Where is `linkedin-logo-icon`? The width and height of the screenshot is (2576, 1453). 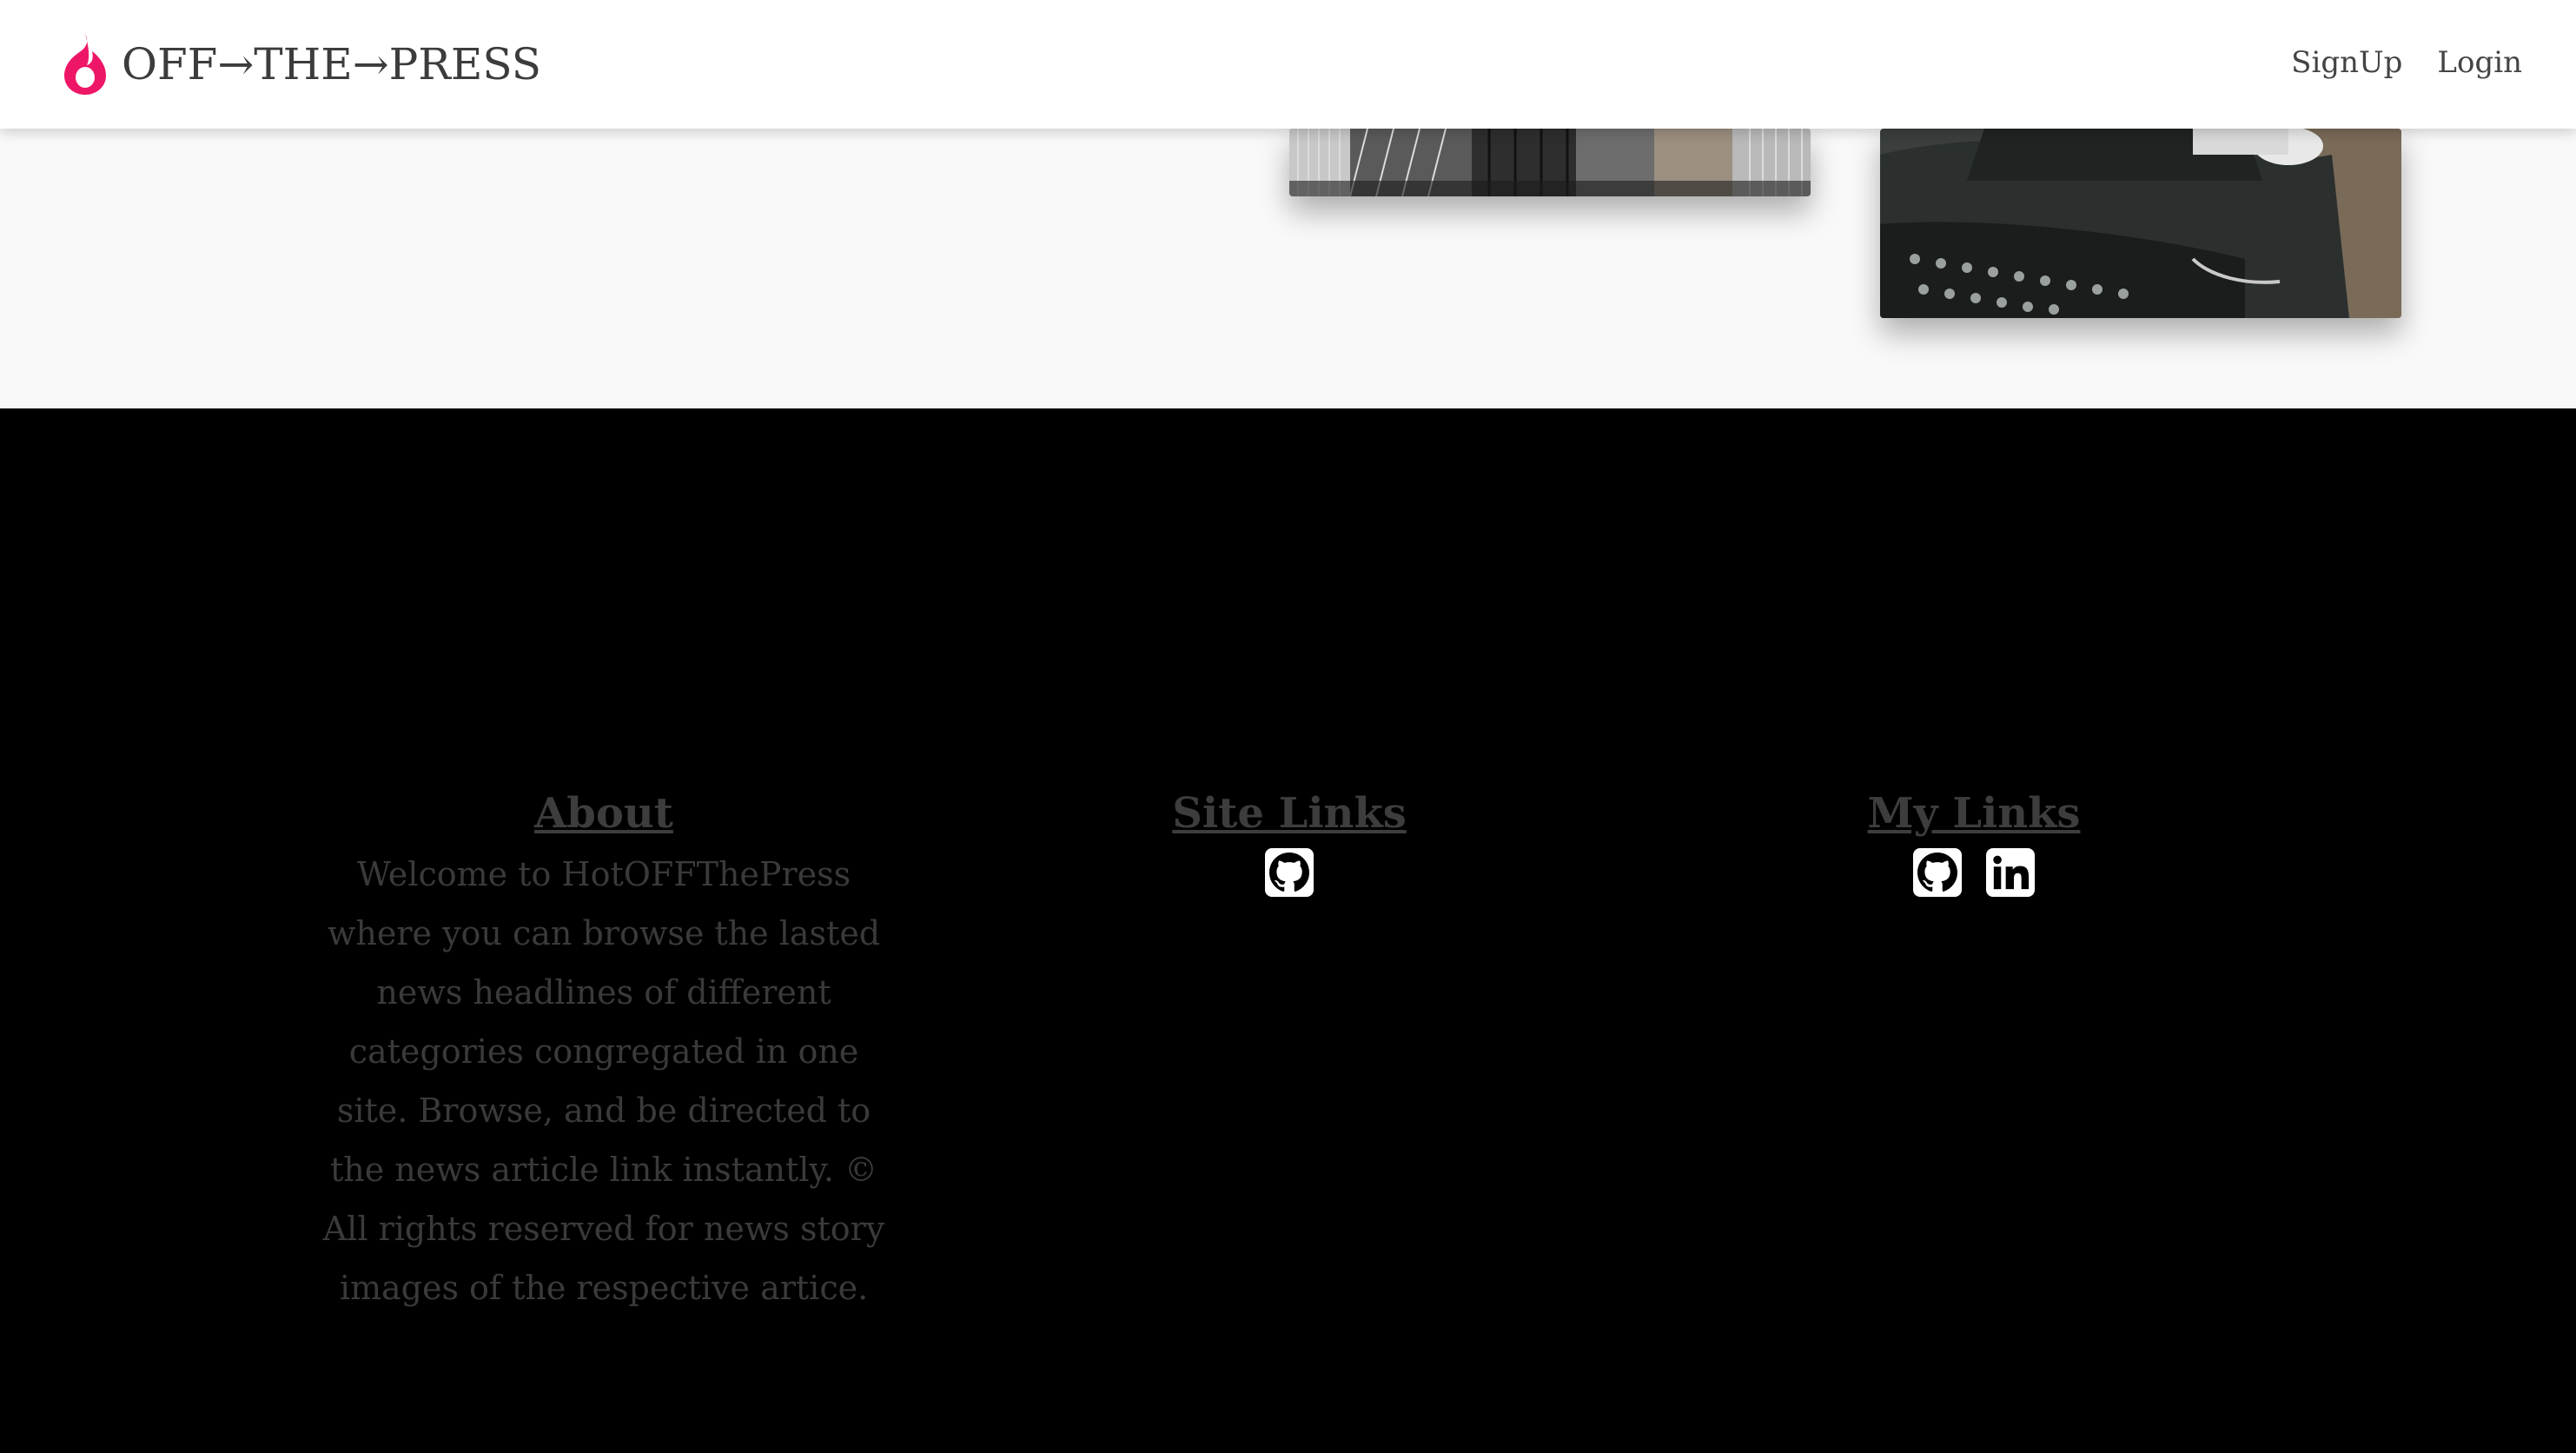 linkedin-logo-icon is located at coordinates (2011, 873).